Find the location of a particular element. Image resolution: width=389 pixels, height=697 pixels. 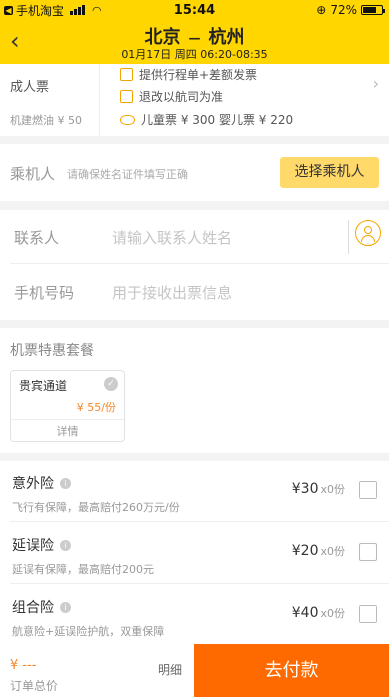

passenger-hint: 请确保姓名证件填写正确 is located at coordinates (127, 174).